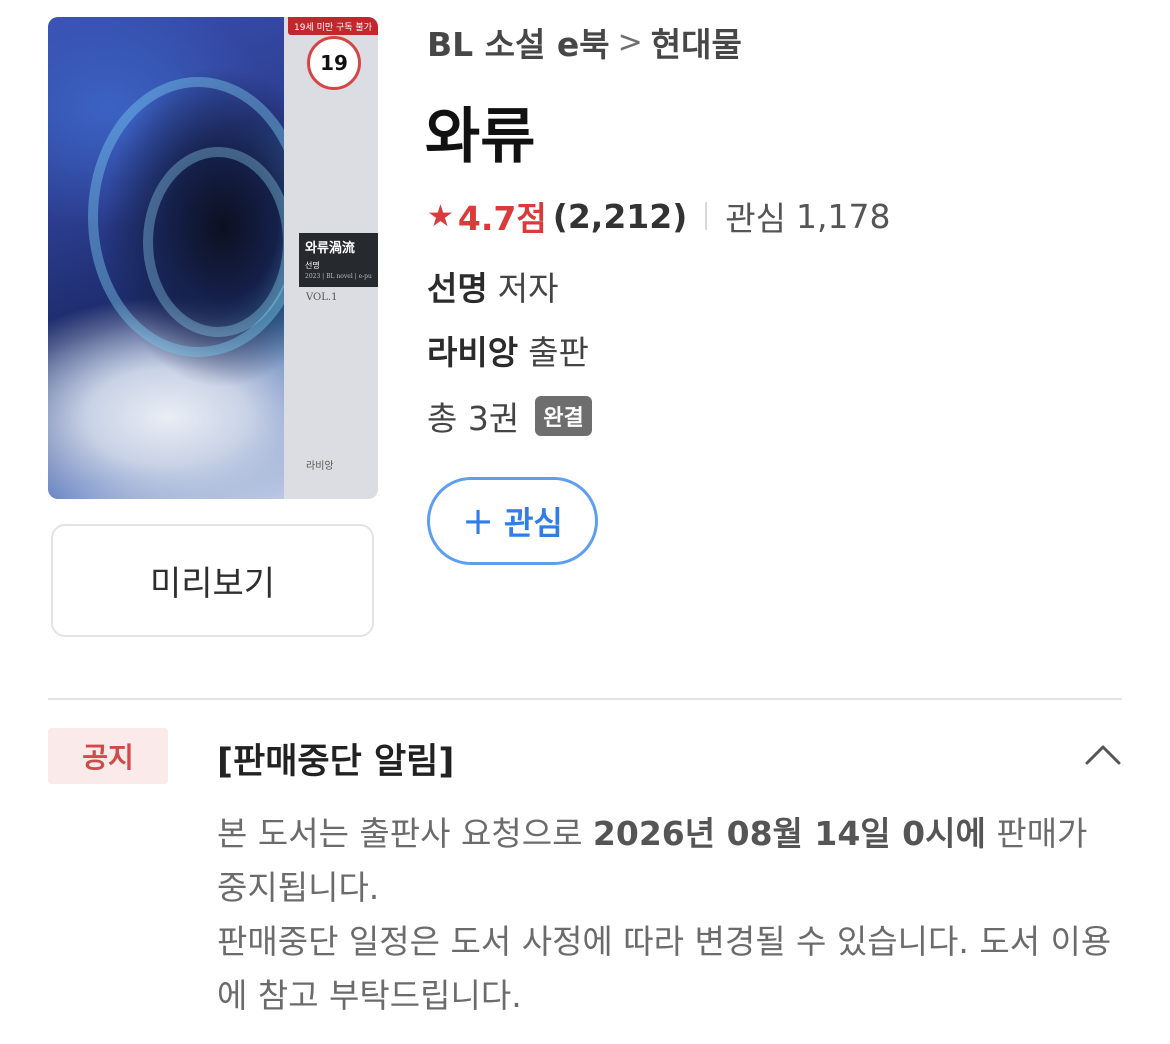 The image size is (1170, 1044). I want to click on breadcrumb: BL 소설 e북 > 현대물, so click(584, 42).